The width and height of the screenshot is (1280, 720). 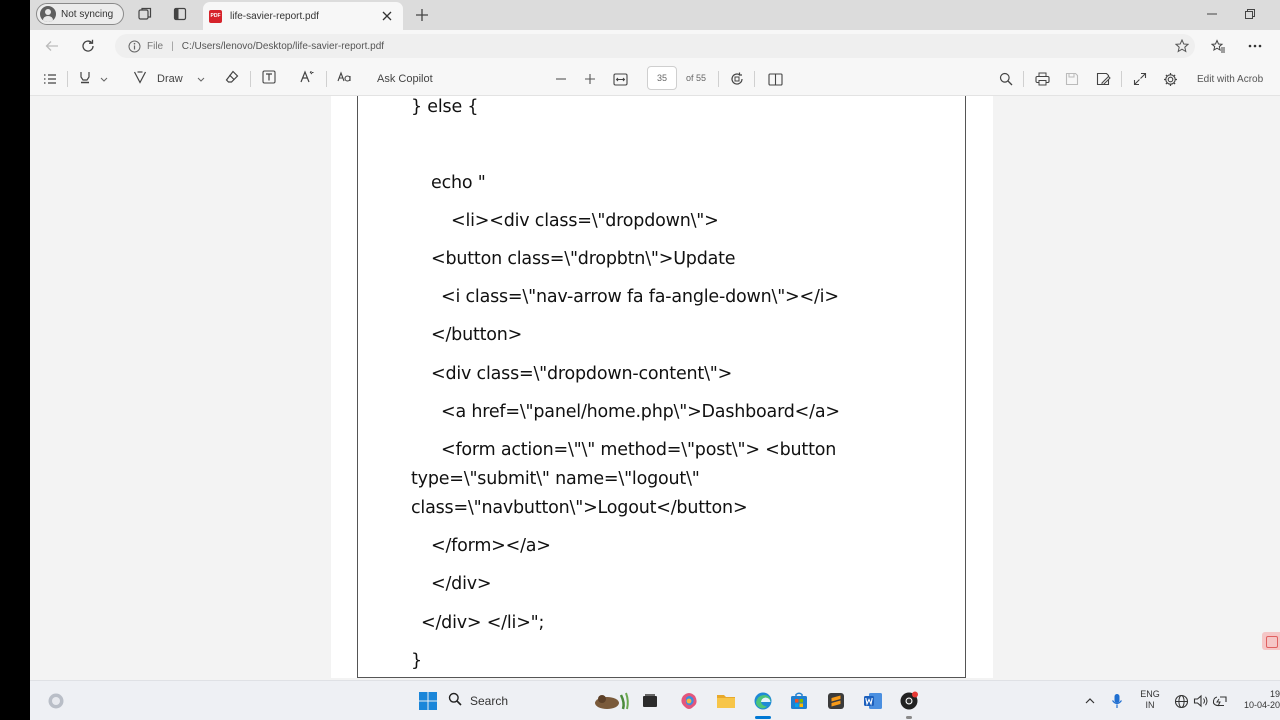 I want to click on profile-status-label: Not syncing, so click(x=87, y=14).